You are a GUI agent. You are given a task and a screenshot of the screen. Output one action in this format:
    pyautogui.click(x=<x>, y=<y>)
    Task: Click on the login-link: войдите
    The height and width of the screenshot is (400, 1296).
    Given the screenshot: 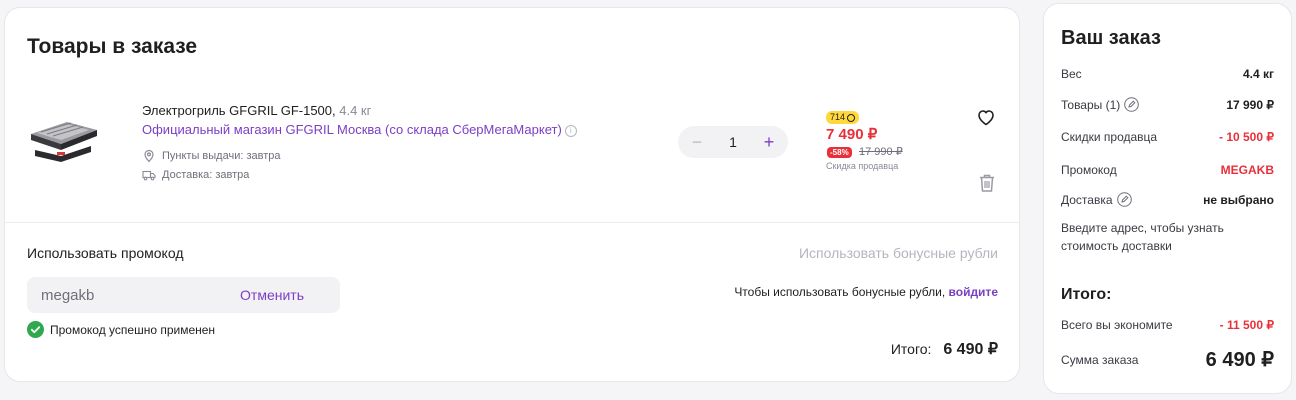 What is the action you would take?
    pyautogui.click(x=973, y=292)
    